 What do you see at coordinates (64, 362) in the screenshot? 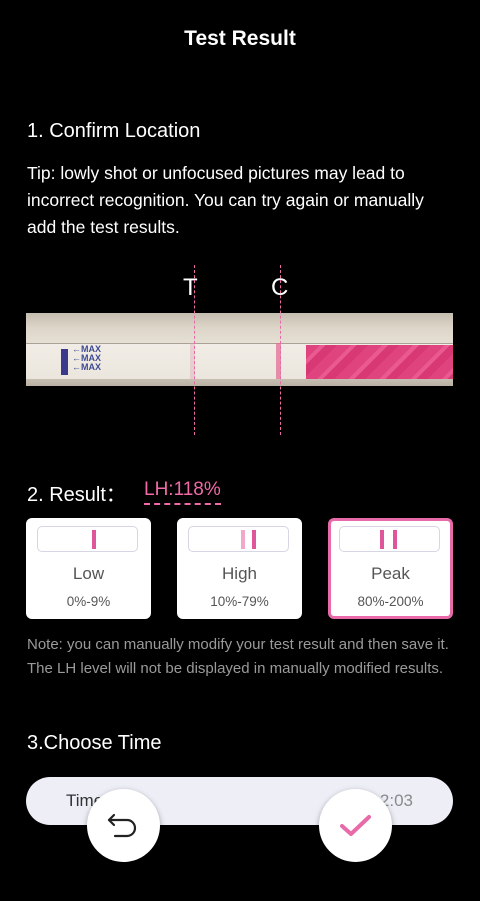
I see `strip-blue-marker` at bounding box center [64, 362].